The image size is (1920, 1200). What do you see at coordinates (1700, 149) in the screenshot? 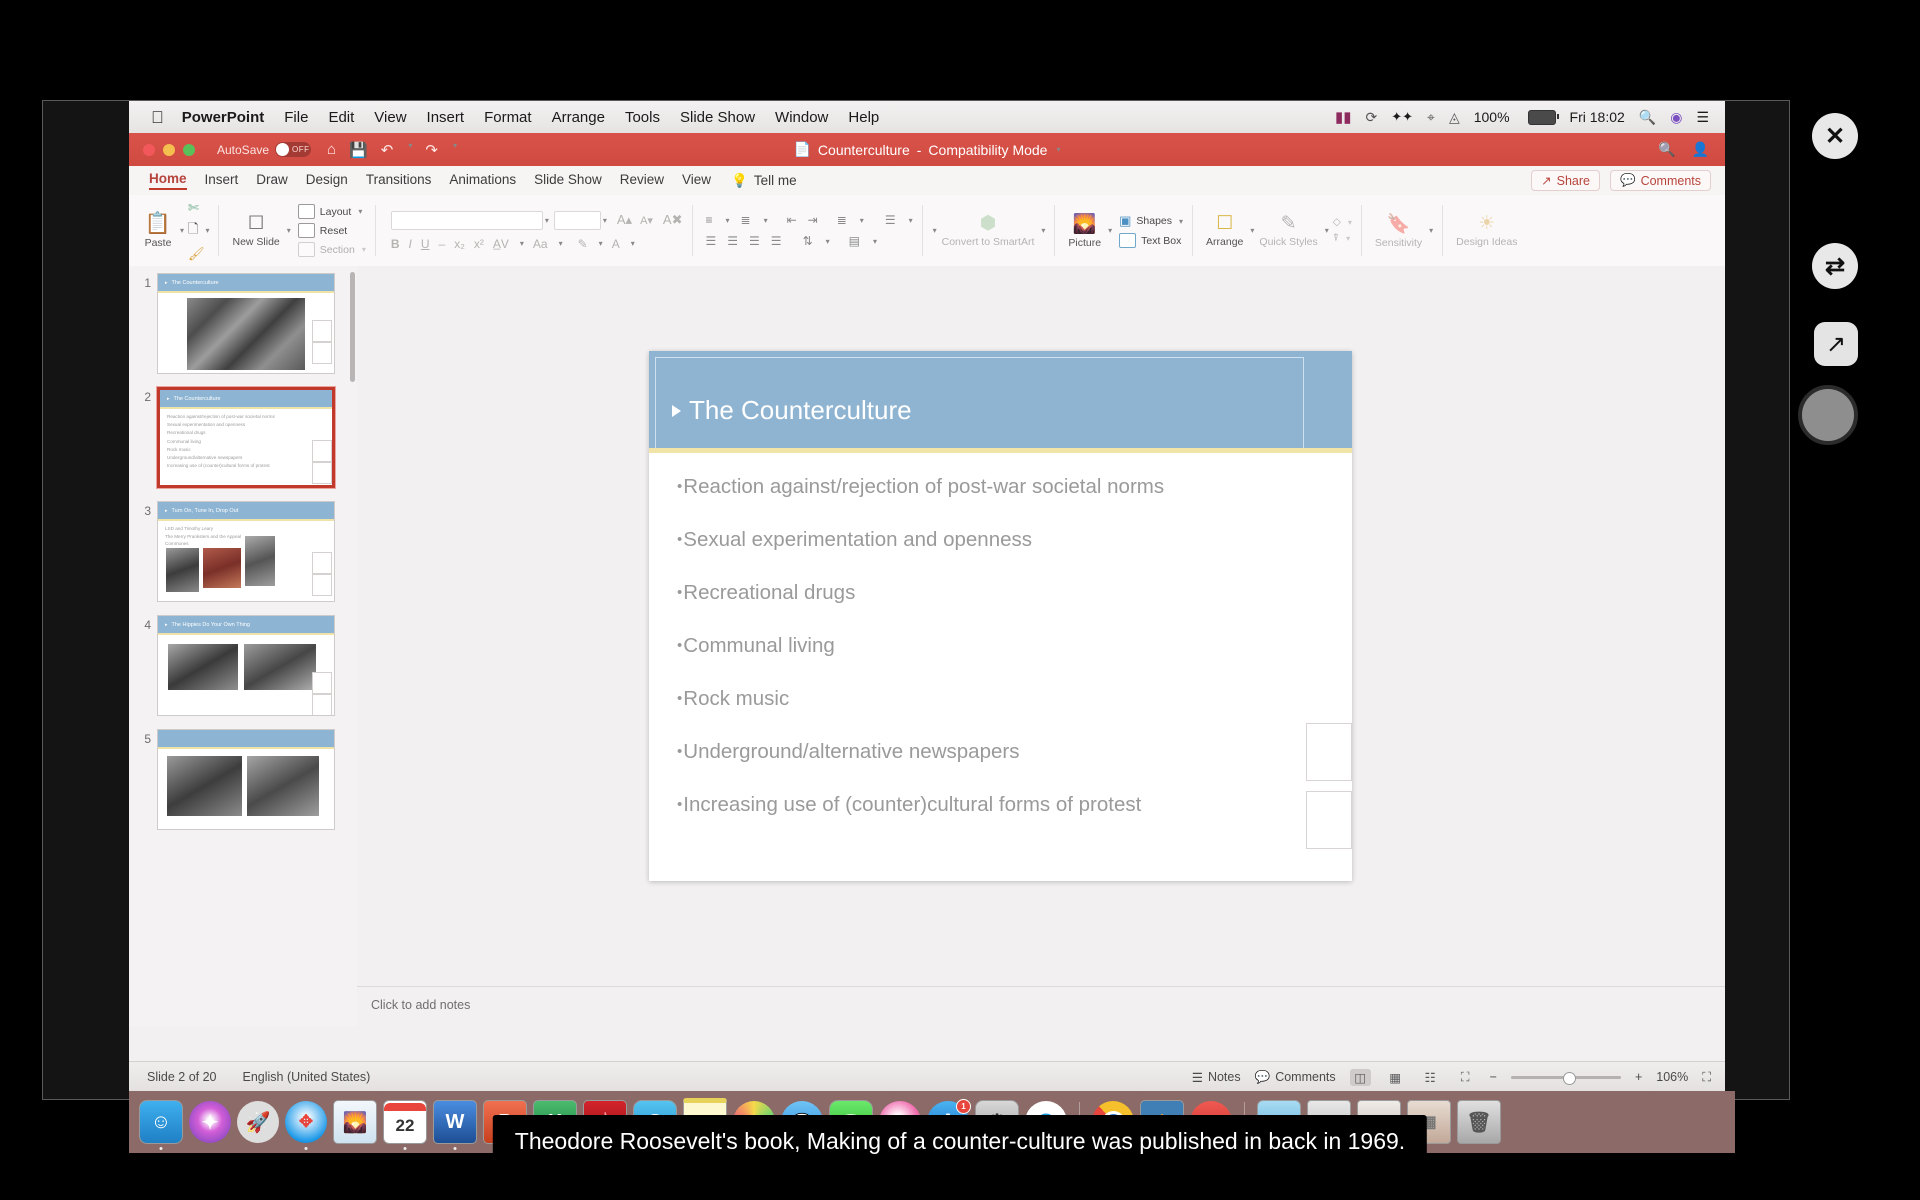
I see `account-avatar-icon: 👤` at bounding box center [1700, 149].